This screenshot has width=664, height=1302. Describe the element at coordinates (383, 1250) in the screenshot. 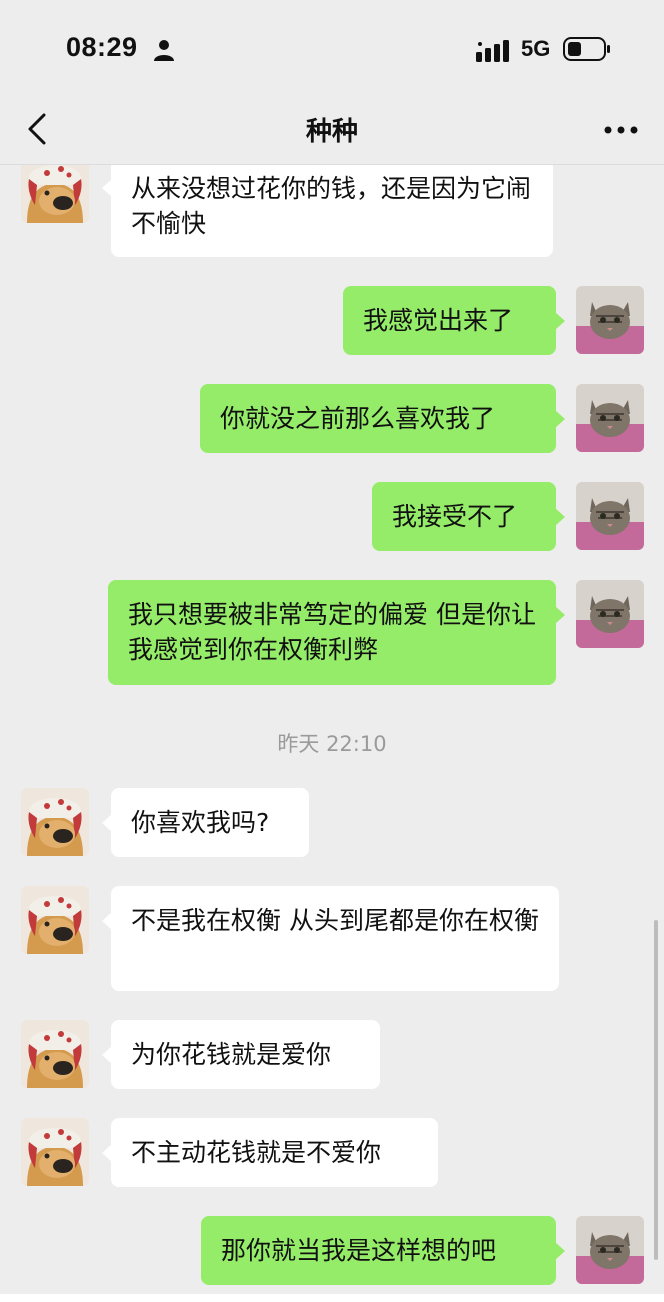

I see `outgoing-message: 那你就当我是这样想的吧` at that location.